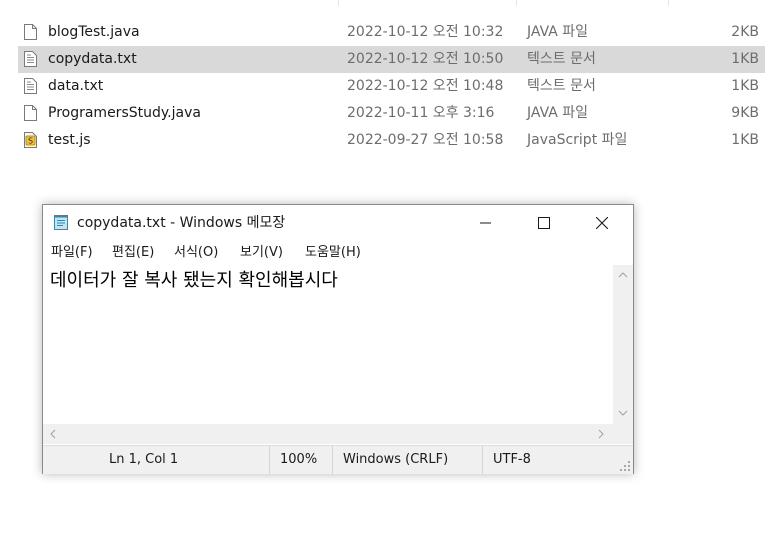 This screenshot has height=534, width=780. What do you see at coordinates (69, 140) in the screenshot?
I see `file-name: test.js` at bounding box center [69, 140].